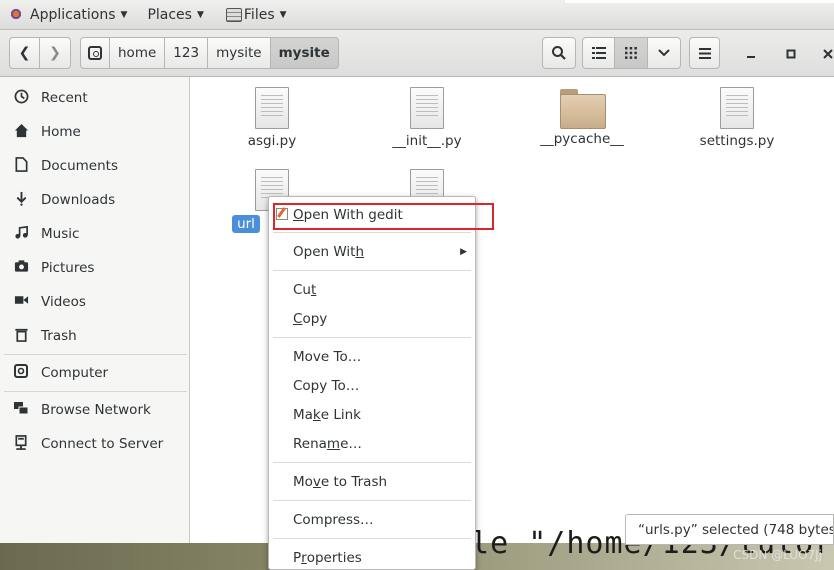 The image size is (834, 570). I want to click on folder-icon, so click(583, 109).